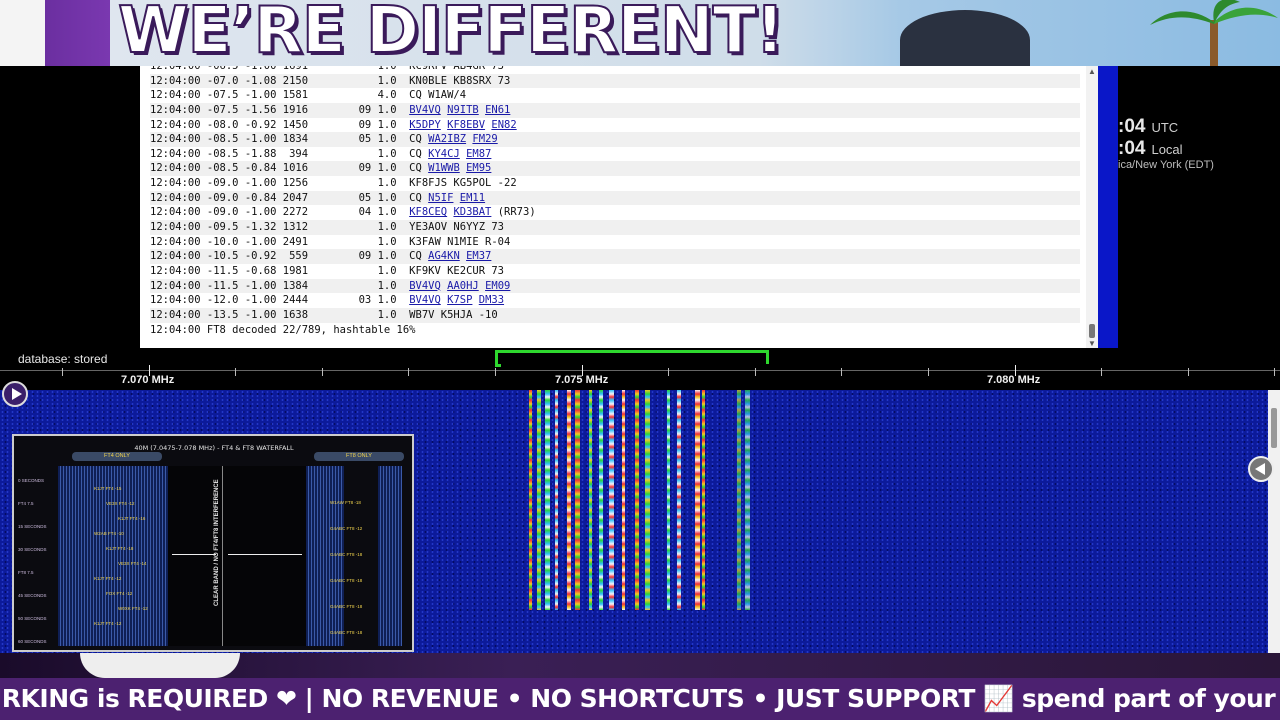  I want to click on freq-label-7080: 7.080 MHz, so click(1014, 380).